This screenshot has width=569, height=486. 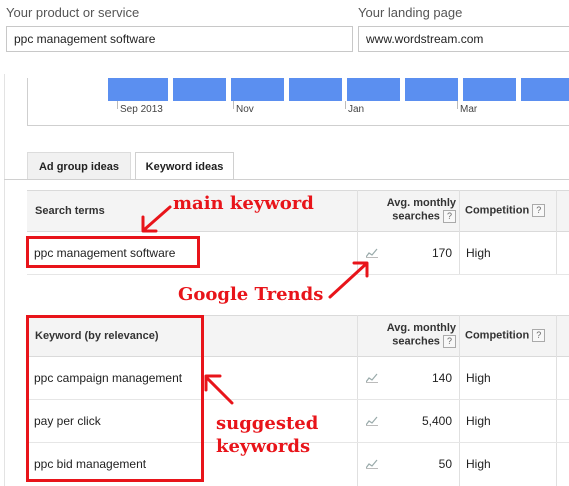 What do you see at coordinates (219, 389) in the screenshot?
I see `suggested-keywords-arrow` at bounding box center [219, 389].